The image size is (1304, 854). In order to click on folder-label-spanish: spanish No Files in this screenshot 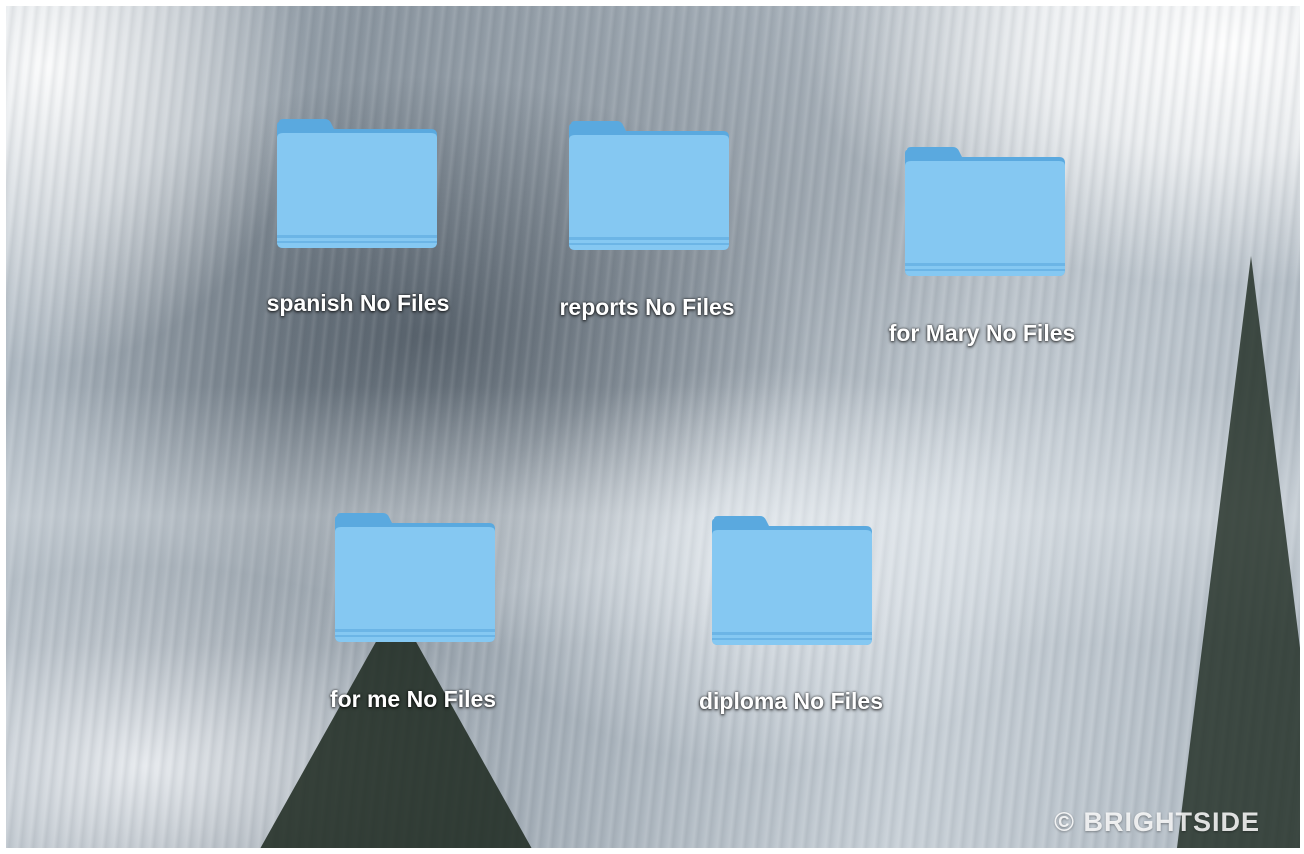, I will do `click(358, 303)`.